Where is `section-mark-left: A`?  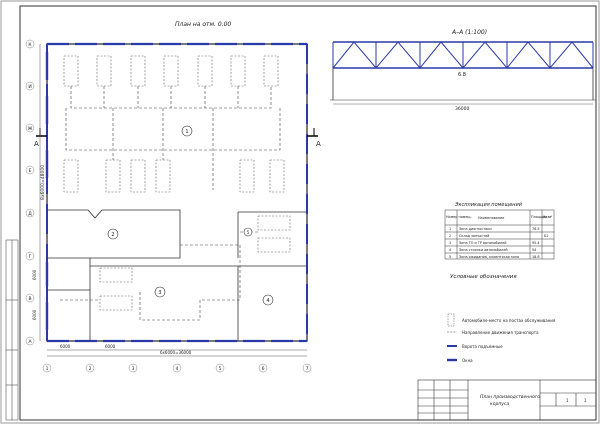
section-mark-left: A is located at coordinates (36, 144).